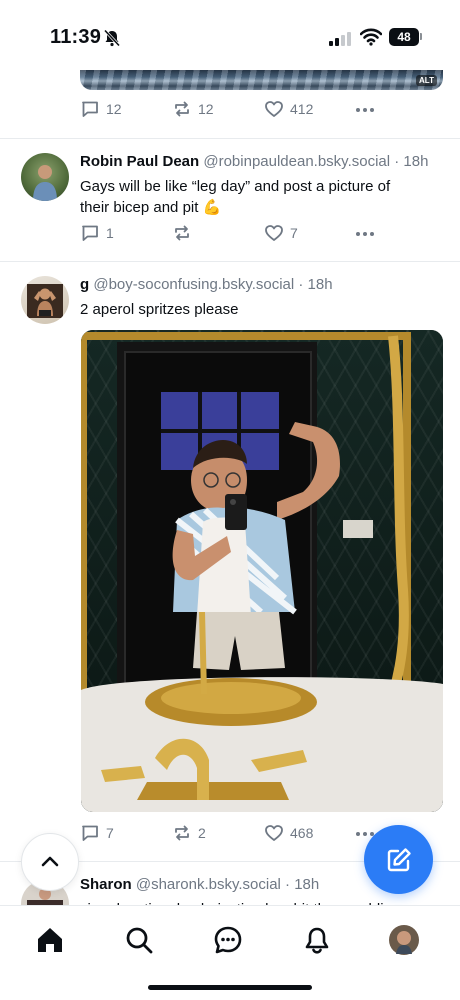  Describe the element at coordinates (230, 36) in the screenshot. I see `status-bar: 11:39 48` at that location.